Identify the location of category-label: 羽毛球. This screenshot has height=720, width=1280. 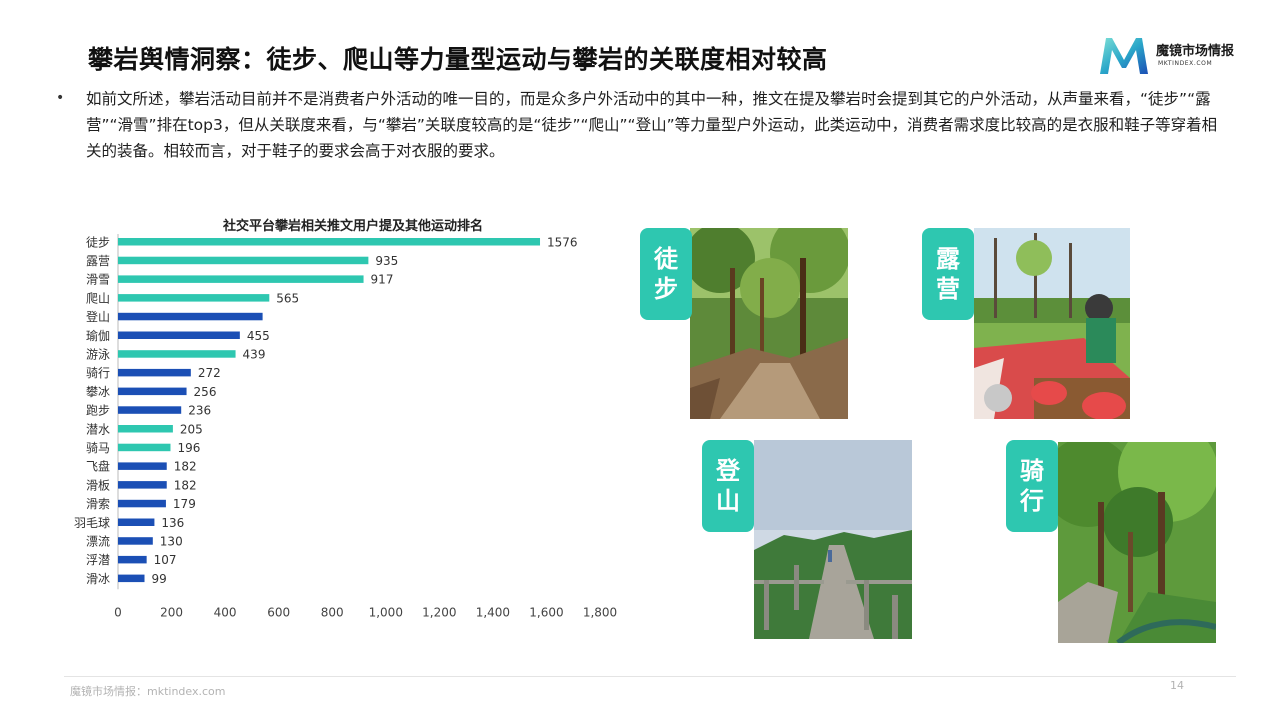
(92, 523).